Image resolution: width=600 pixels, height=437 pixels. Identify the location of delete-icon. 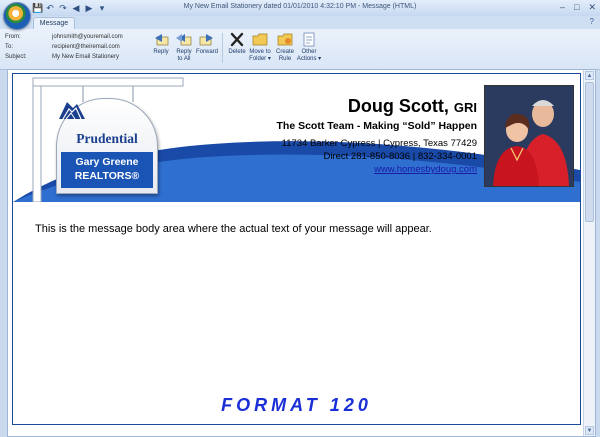
(237, 39).